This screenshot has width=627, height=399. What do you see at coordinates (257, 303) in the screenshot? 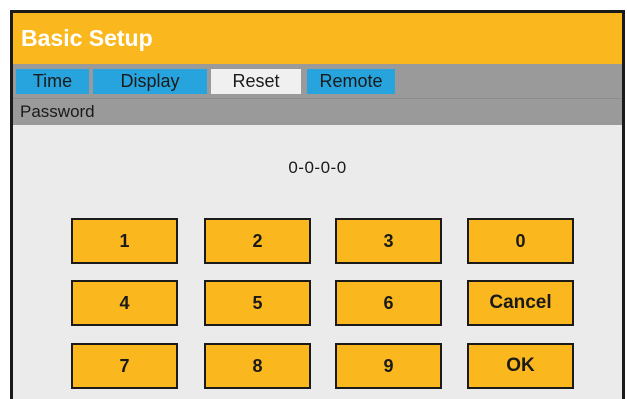
I see `key-5: 5` at bounding box center [257, 303].